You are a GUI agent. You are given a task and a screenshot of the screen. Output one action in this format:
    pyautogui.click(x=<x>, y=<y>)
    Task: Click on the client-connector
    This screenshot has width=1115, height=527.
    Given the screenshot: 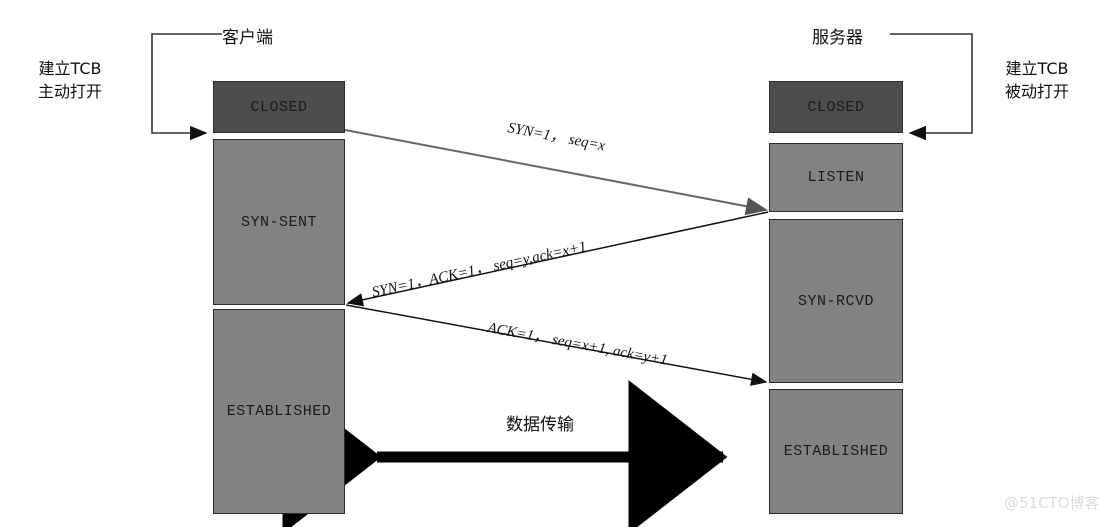 What is the action you would take?
    pyautogui.click(x=186, y=87)
    